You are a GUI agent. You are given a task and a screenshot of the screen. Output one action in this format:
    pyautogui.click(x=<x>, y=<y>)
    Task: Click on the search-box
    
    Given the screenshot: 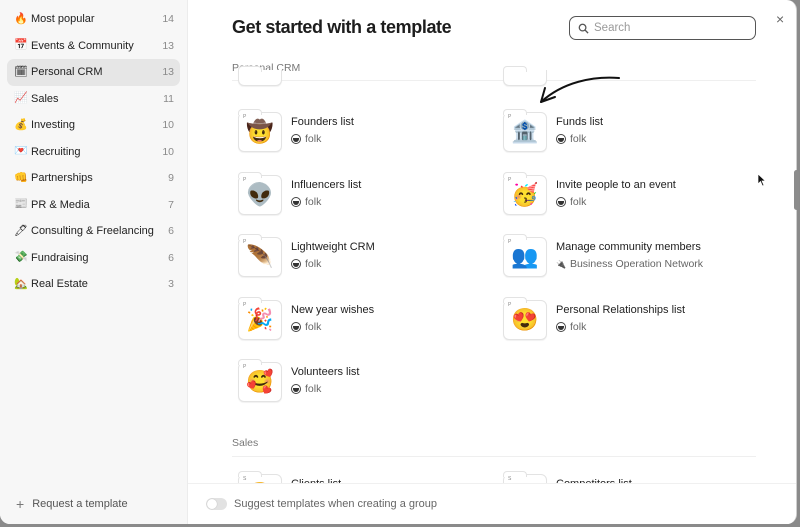 What is the action you would take?
    pyautogui.click(x=662, y=28)
    